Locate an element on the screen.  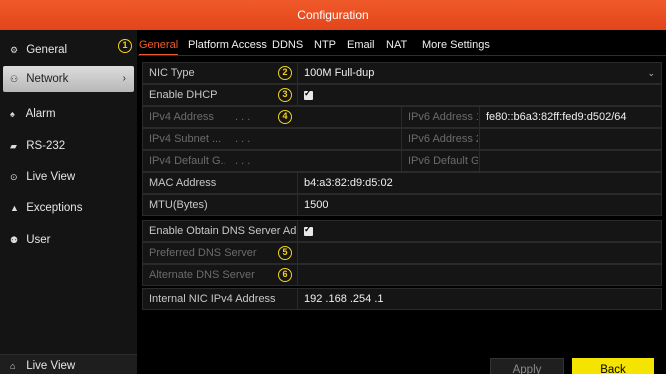
obtain-dns-checkbox is located at coordinates (308, 230).